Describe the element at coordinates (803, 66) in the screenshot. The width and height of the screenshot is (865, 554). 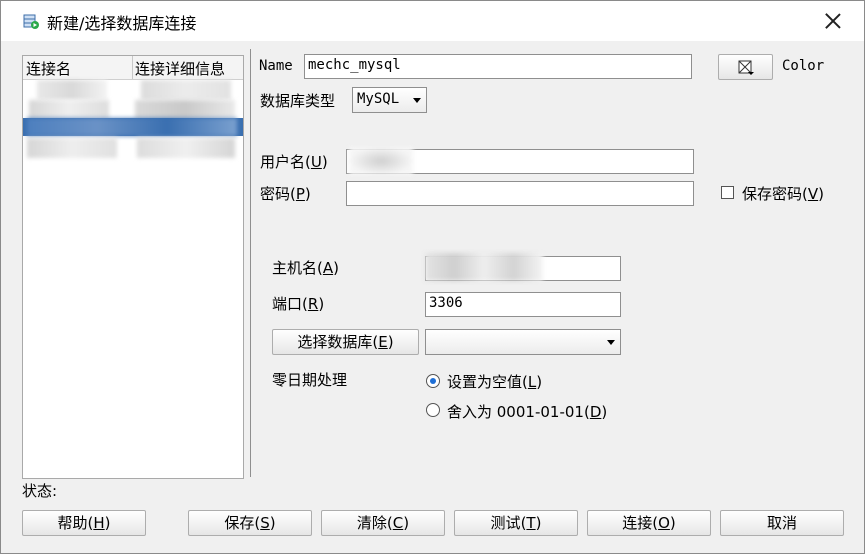
I see `color-label: Color` at that location.